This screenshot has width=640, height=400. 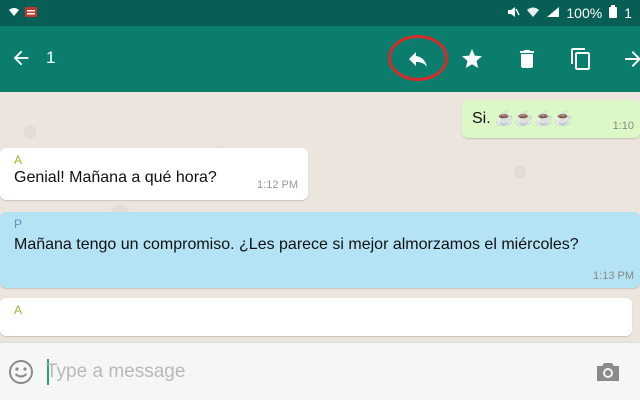 I want to click on battery-icon, so click(x=613, y=13).